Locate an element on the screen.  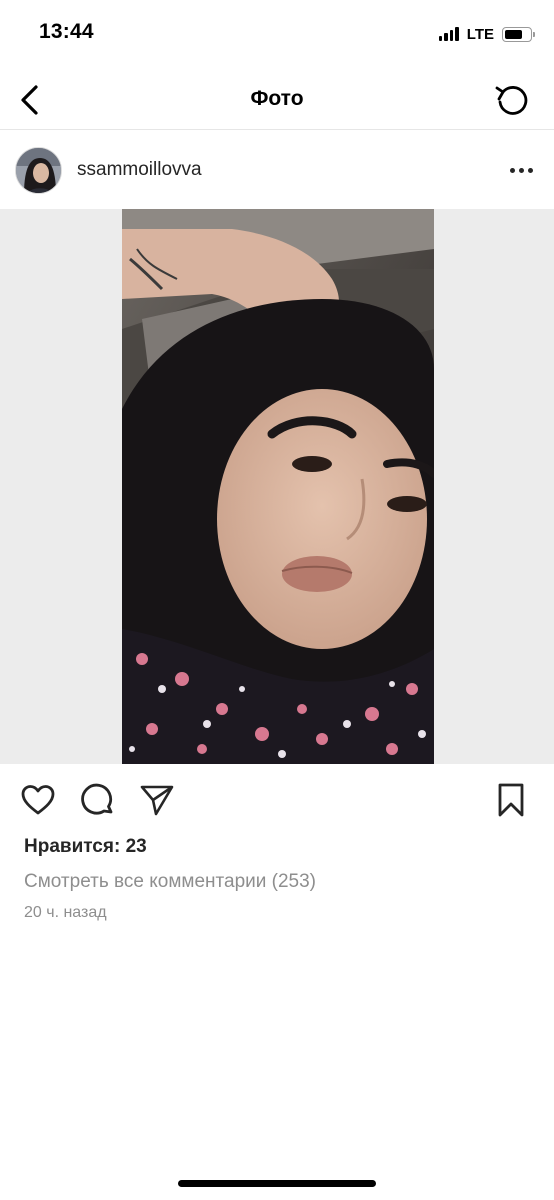
username: ssammoillovva is located at coordinates (139, 170).